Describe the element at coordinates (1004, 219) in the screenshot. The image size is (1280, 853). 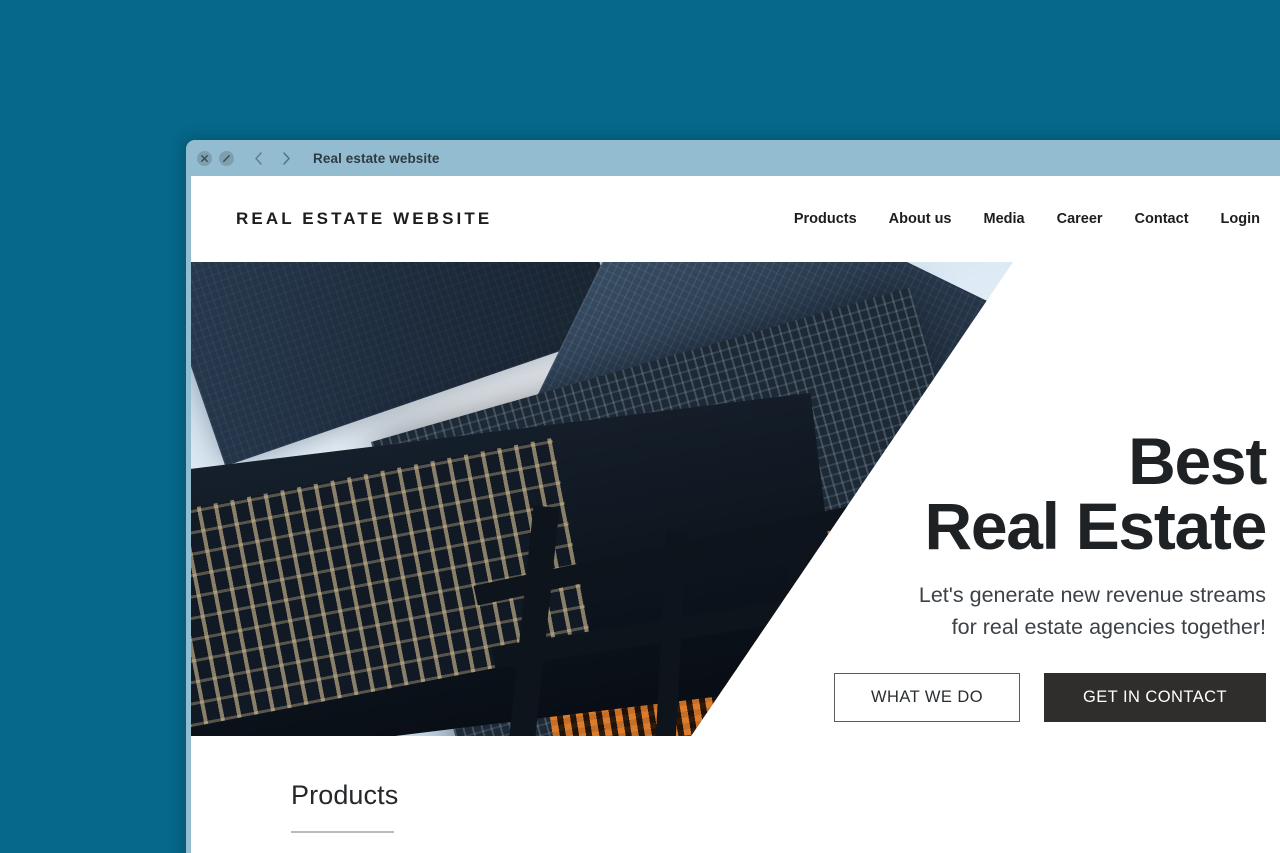
I see `nav-item-media: Media` at that location.